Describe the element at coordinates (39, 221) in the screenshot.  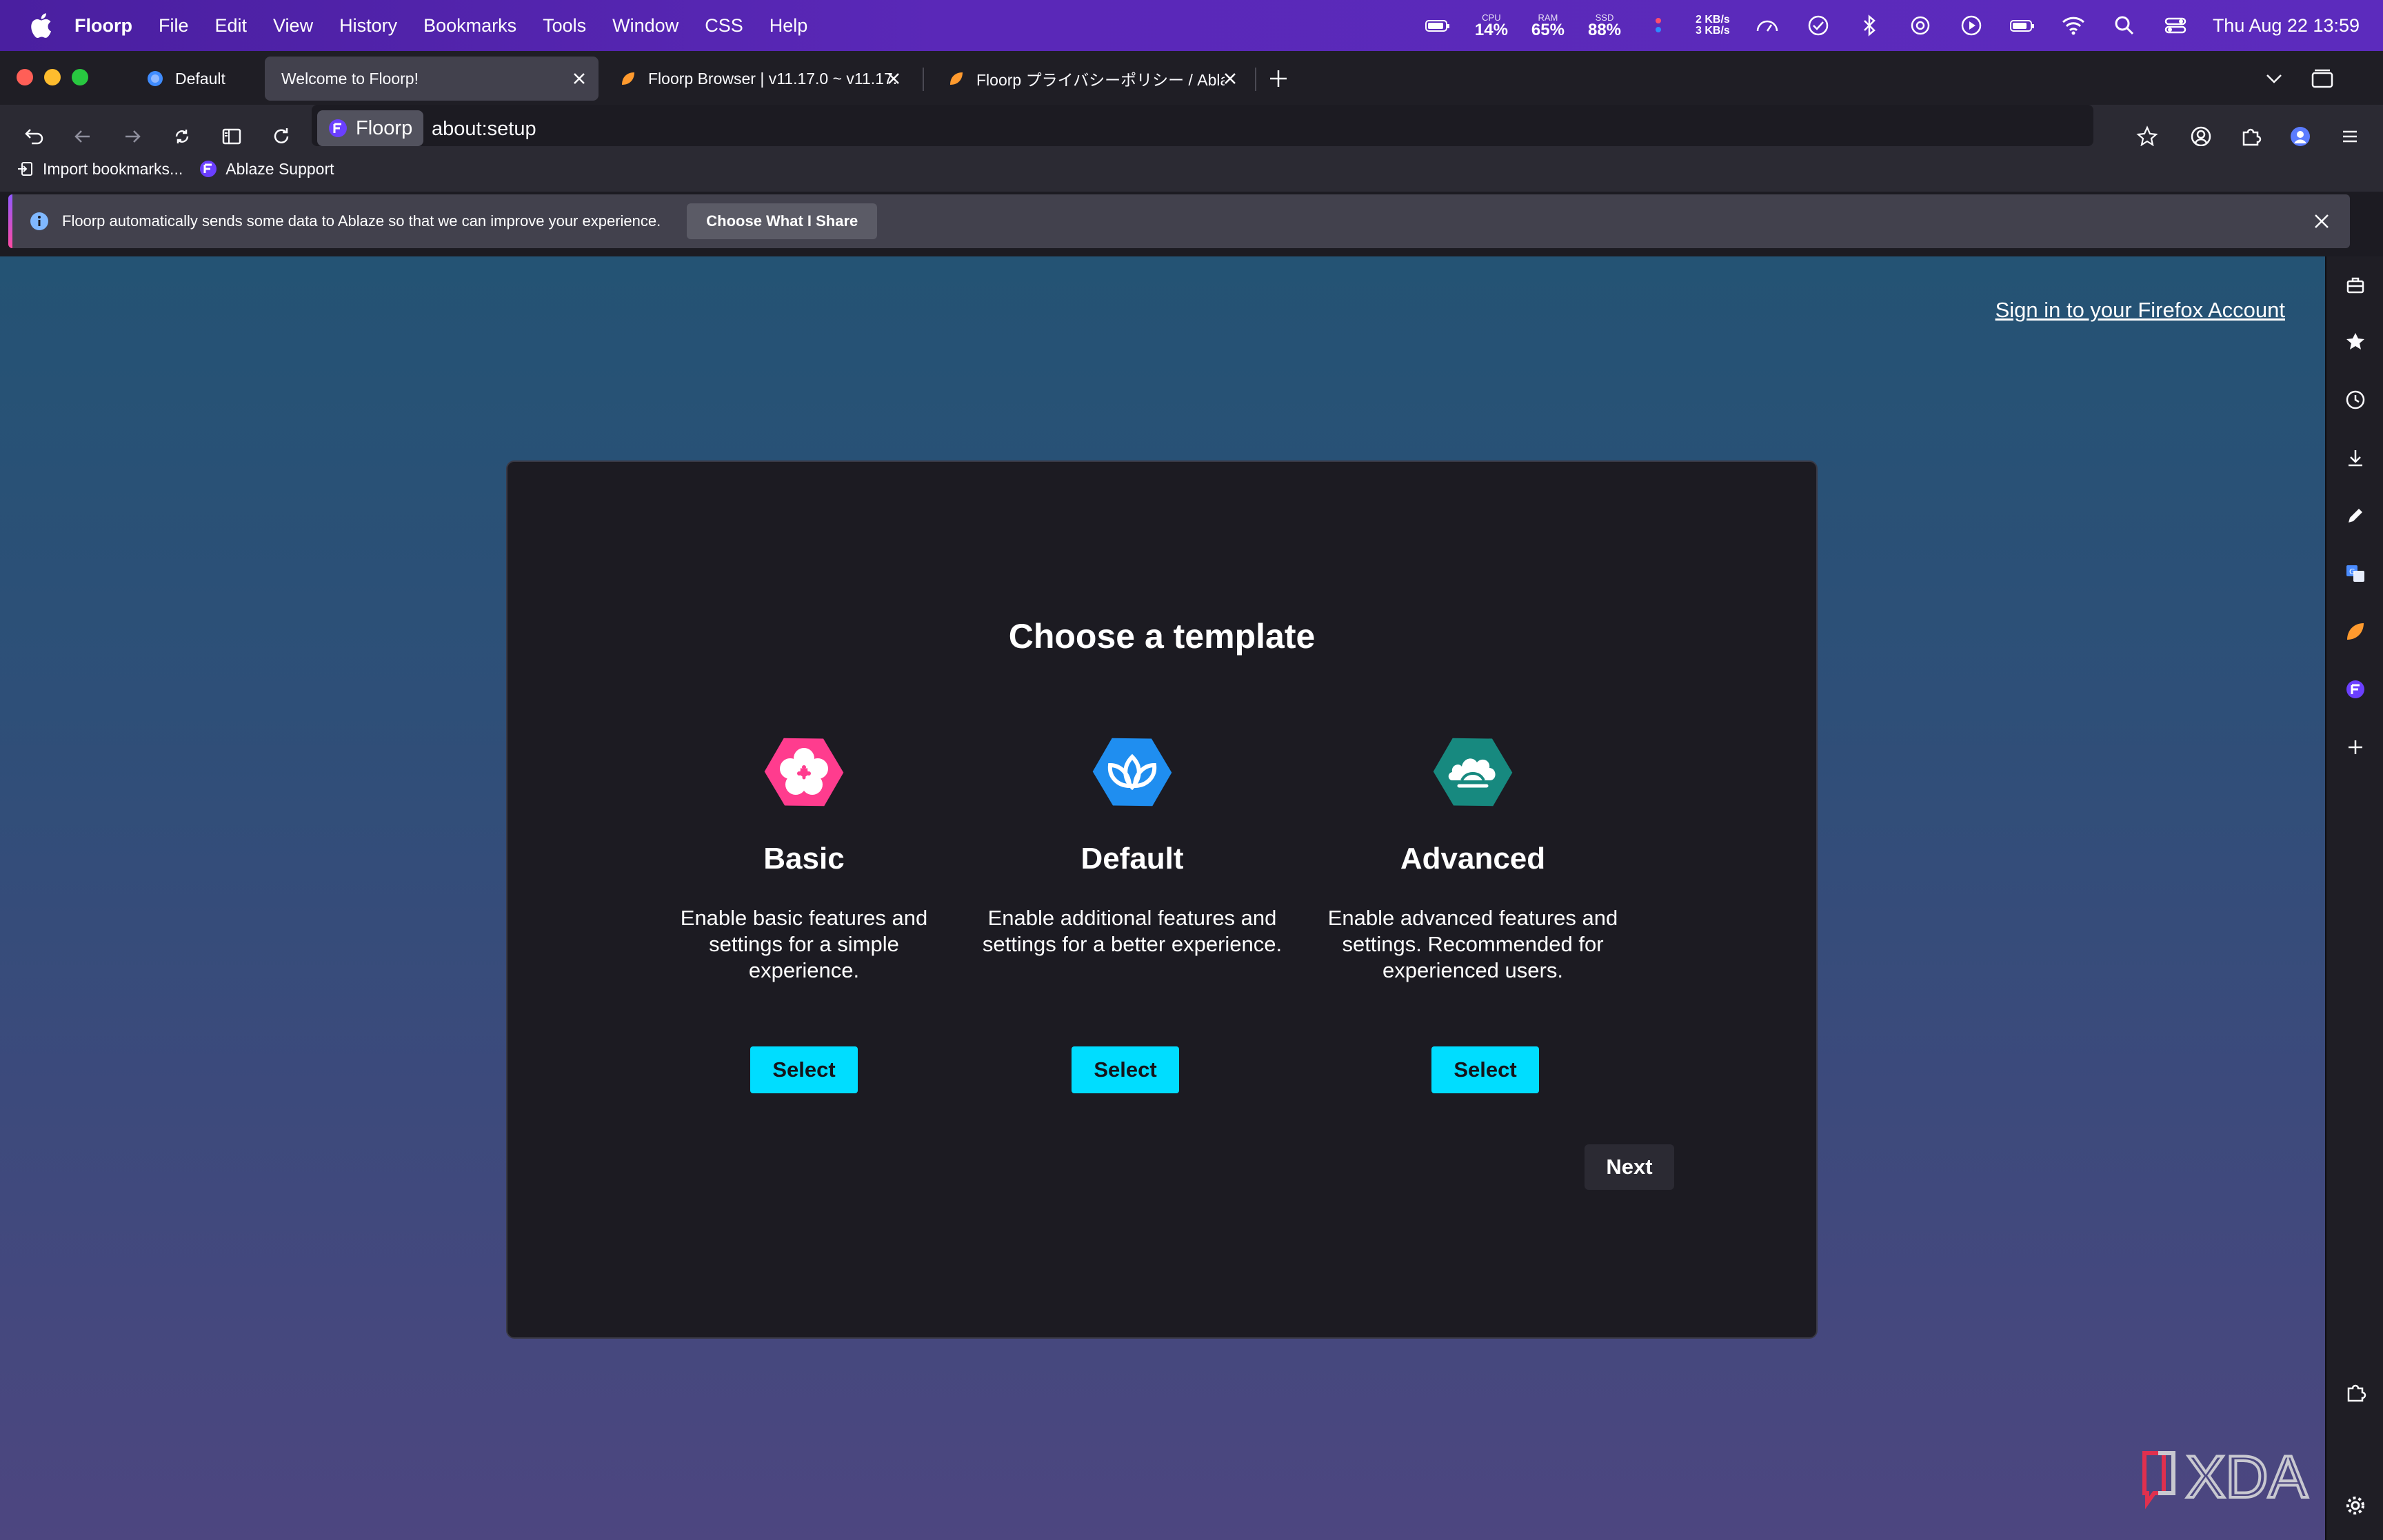
I see `info-icon` at that location.